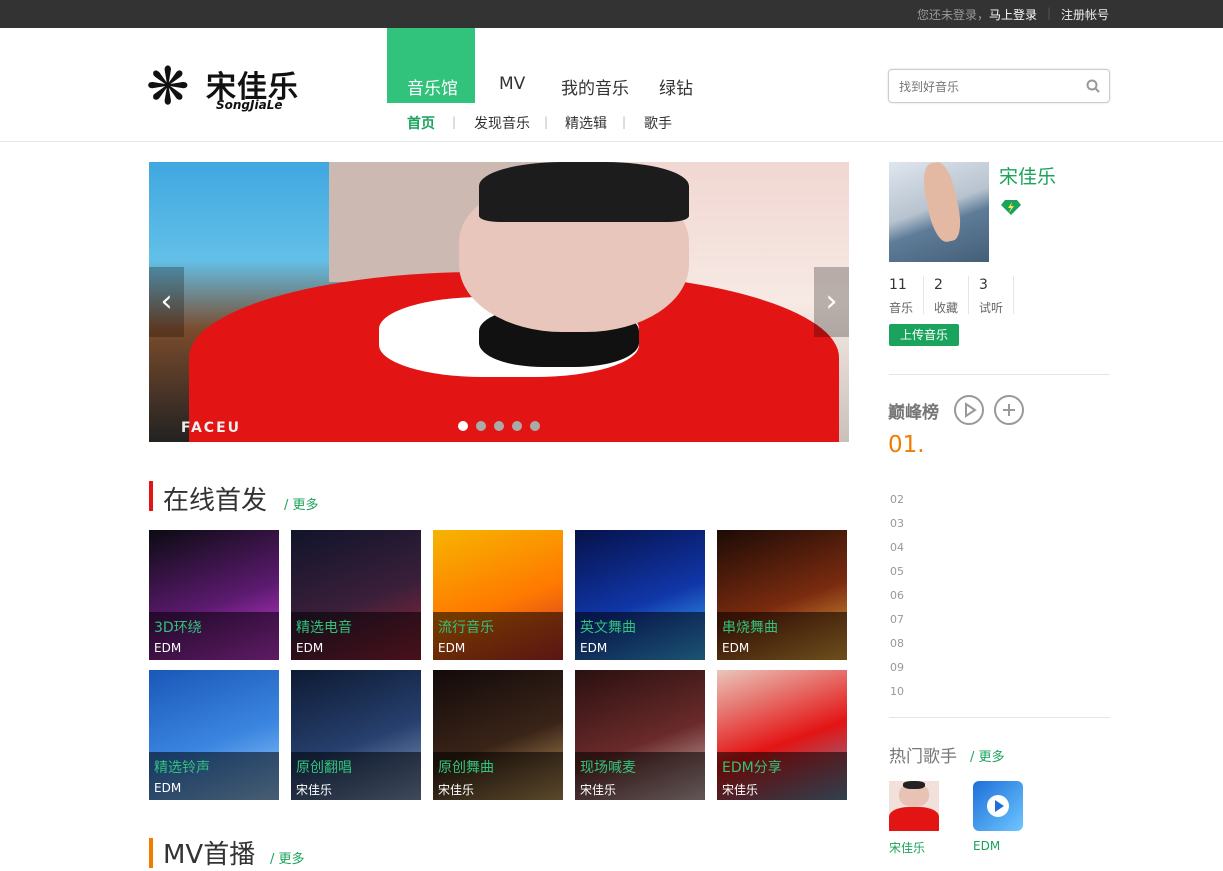 The image size is (1223, 871). What do you see at coordinates (608, 628) in the screenshot?
I see `tile-title: 英文舞曲` at bounding box center [608, 628].